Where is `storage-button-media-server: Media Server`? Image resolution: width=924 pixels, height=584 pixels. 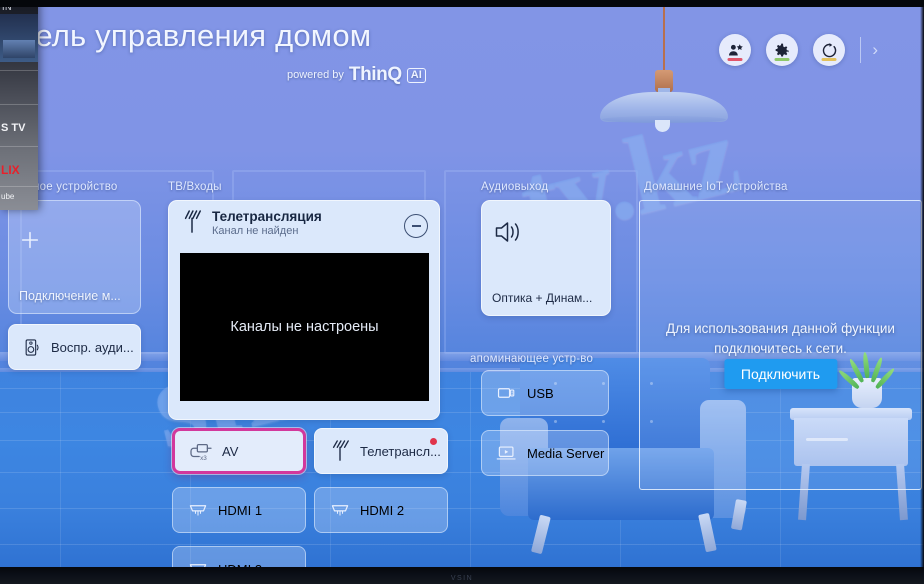 storage-button-media-server: Media Server is located at coordinates (545, 453).